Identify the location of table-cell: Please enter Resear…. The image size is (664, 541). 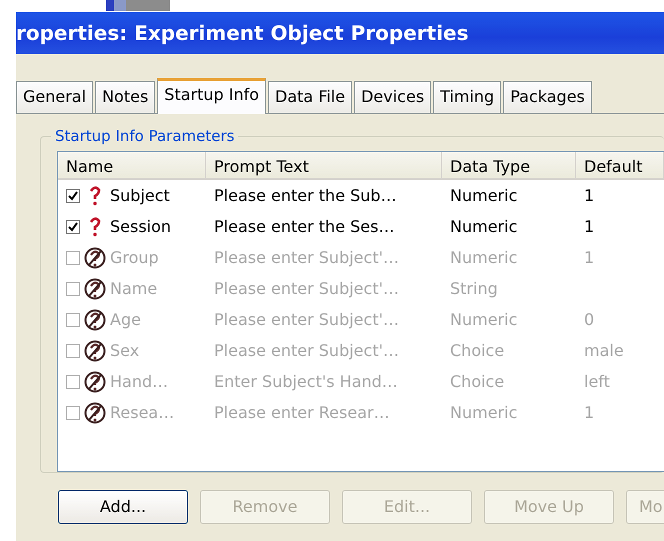
(302, 412).